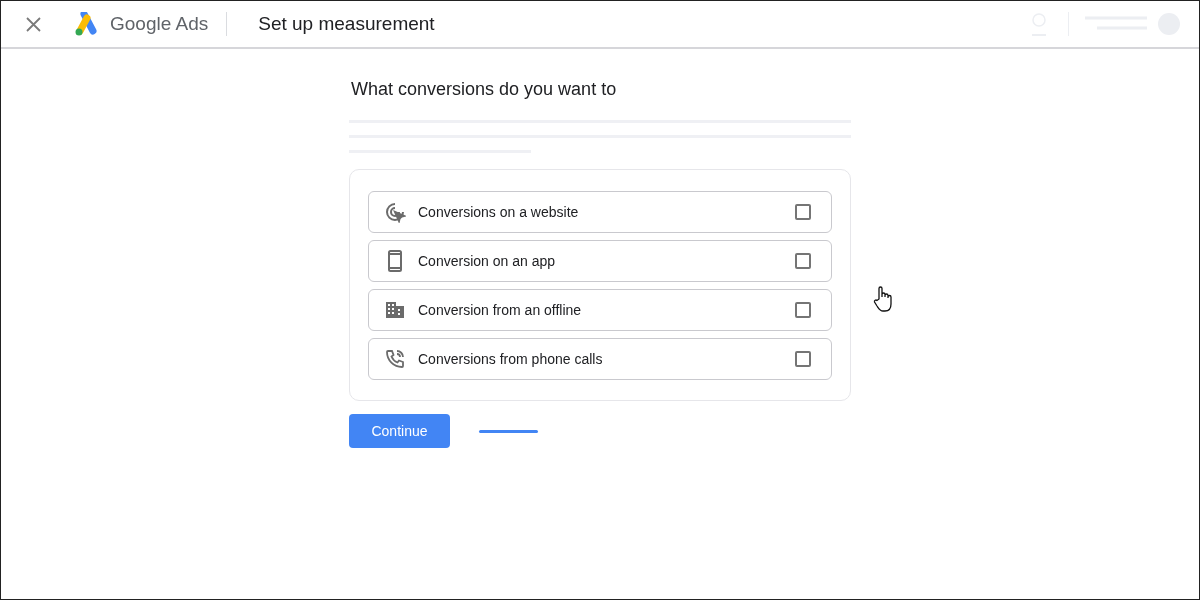 This screenshot has width=1200, height=600. I want to click on continue-button: Continue, so click(399, 431).